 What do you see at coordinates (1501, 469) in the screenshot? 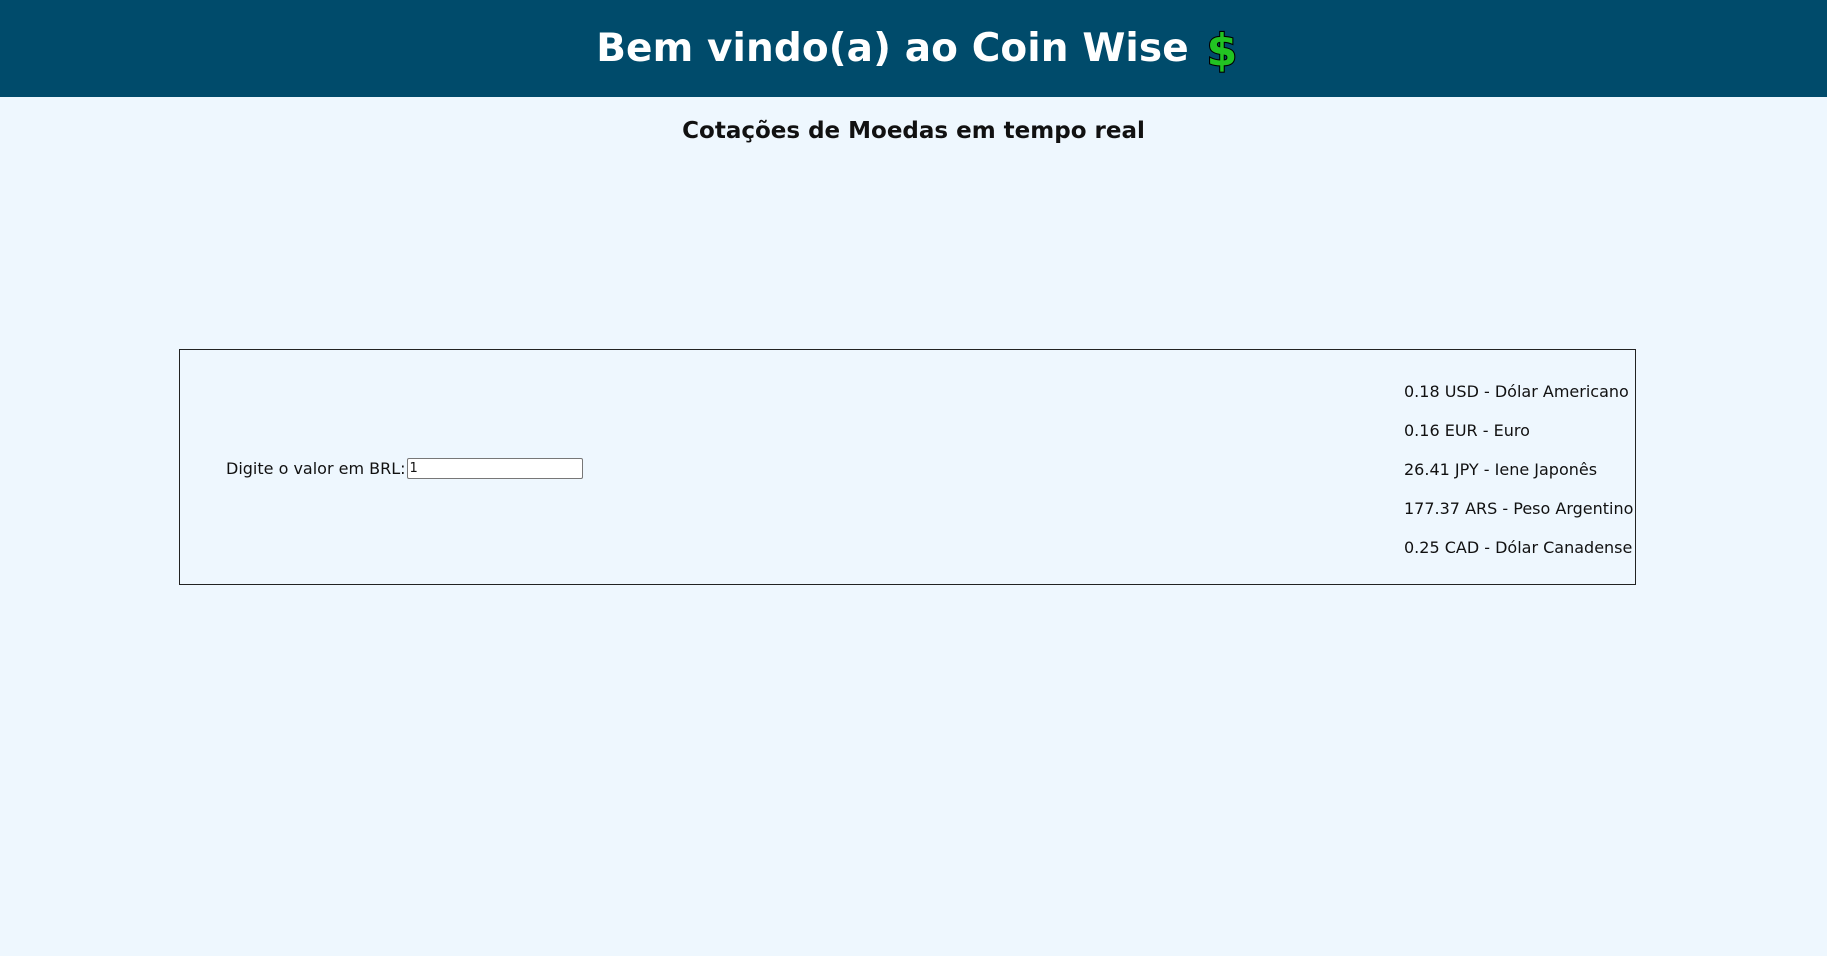
I see `rate-item-jpy: 26.41 JPY - Iene Japonês` at bounding box center [1501, 469].